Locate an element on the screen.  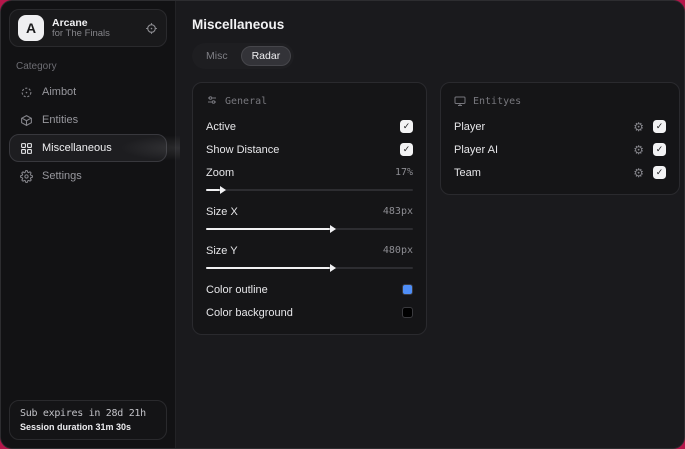
setting-row-size-x: Size X 483px is located at coordinates (309, 211).